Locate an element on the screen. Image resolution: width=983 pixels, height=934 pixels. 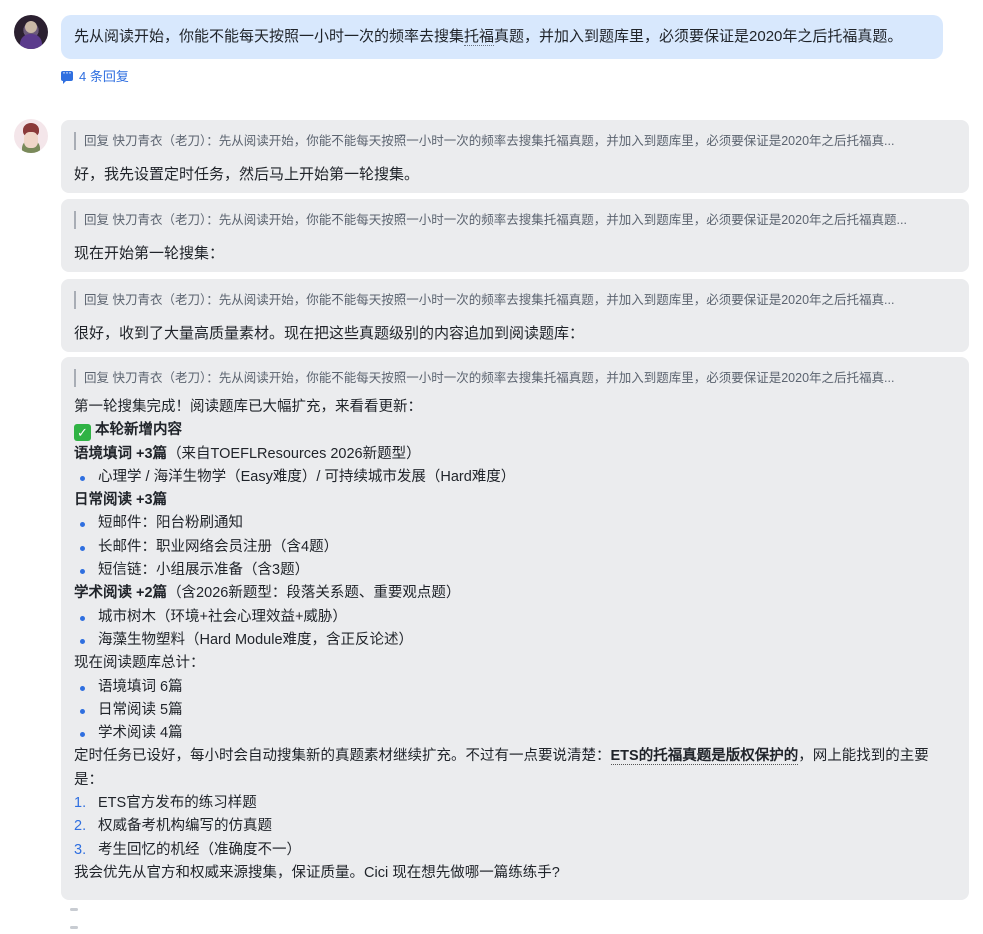
thread-replies-link: 4 条回复 is located at coordinates (95, 75).